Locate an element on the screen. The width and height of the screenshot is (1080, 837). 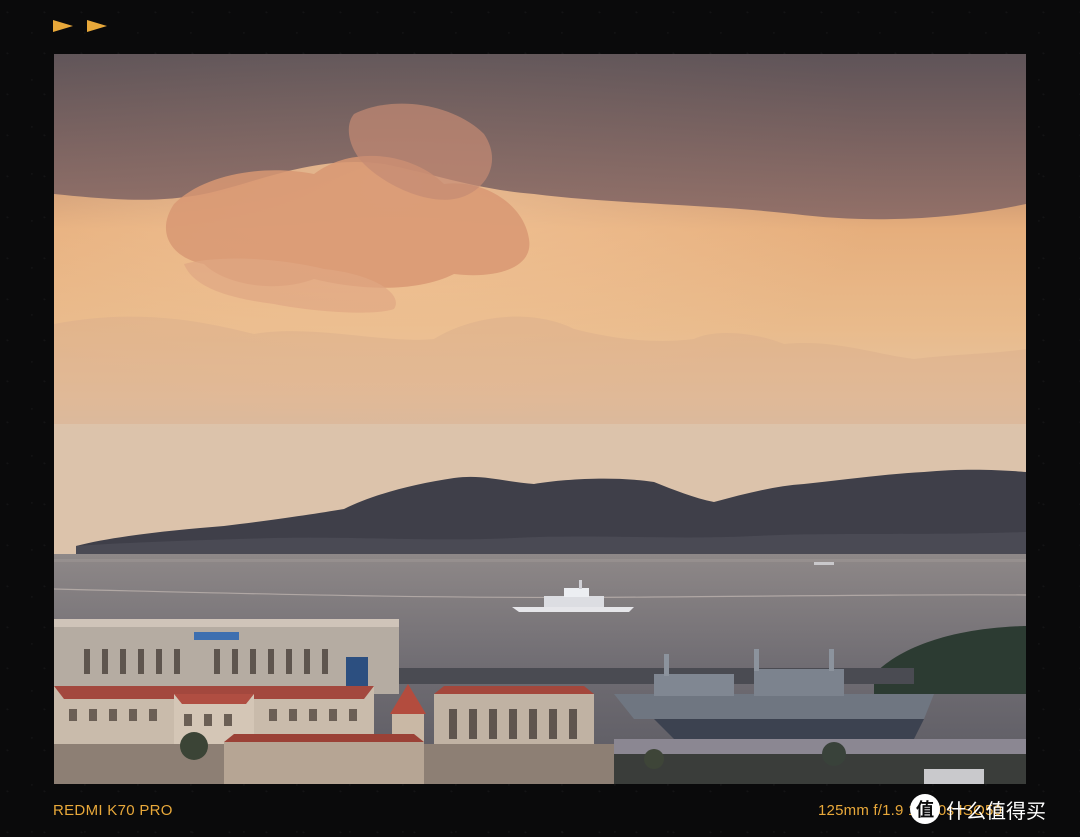
watermark: 值 什么值得买 is located at coordinates (978, 809).